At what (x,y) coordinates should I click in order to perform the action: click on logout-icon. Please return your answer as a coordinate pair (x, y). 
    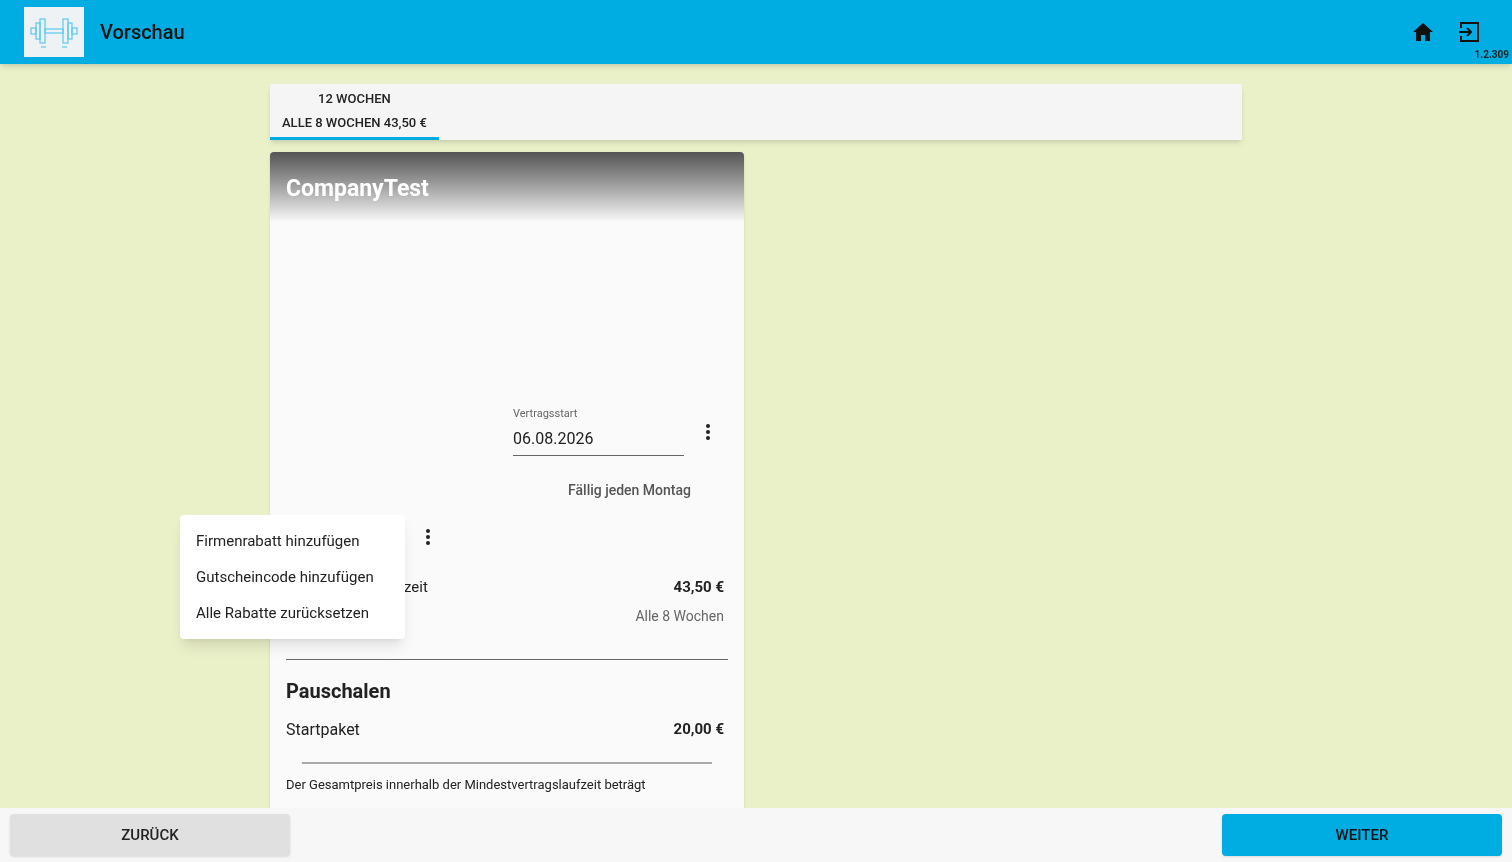
    Looking at the image, I should click on (1469, 32).